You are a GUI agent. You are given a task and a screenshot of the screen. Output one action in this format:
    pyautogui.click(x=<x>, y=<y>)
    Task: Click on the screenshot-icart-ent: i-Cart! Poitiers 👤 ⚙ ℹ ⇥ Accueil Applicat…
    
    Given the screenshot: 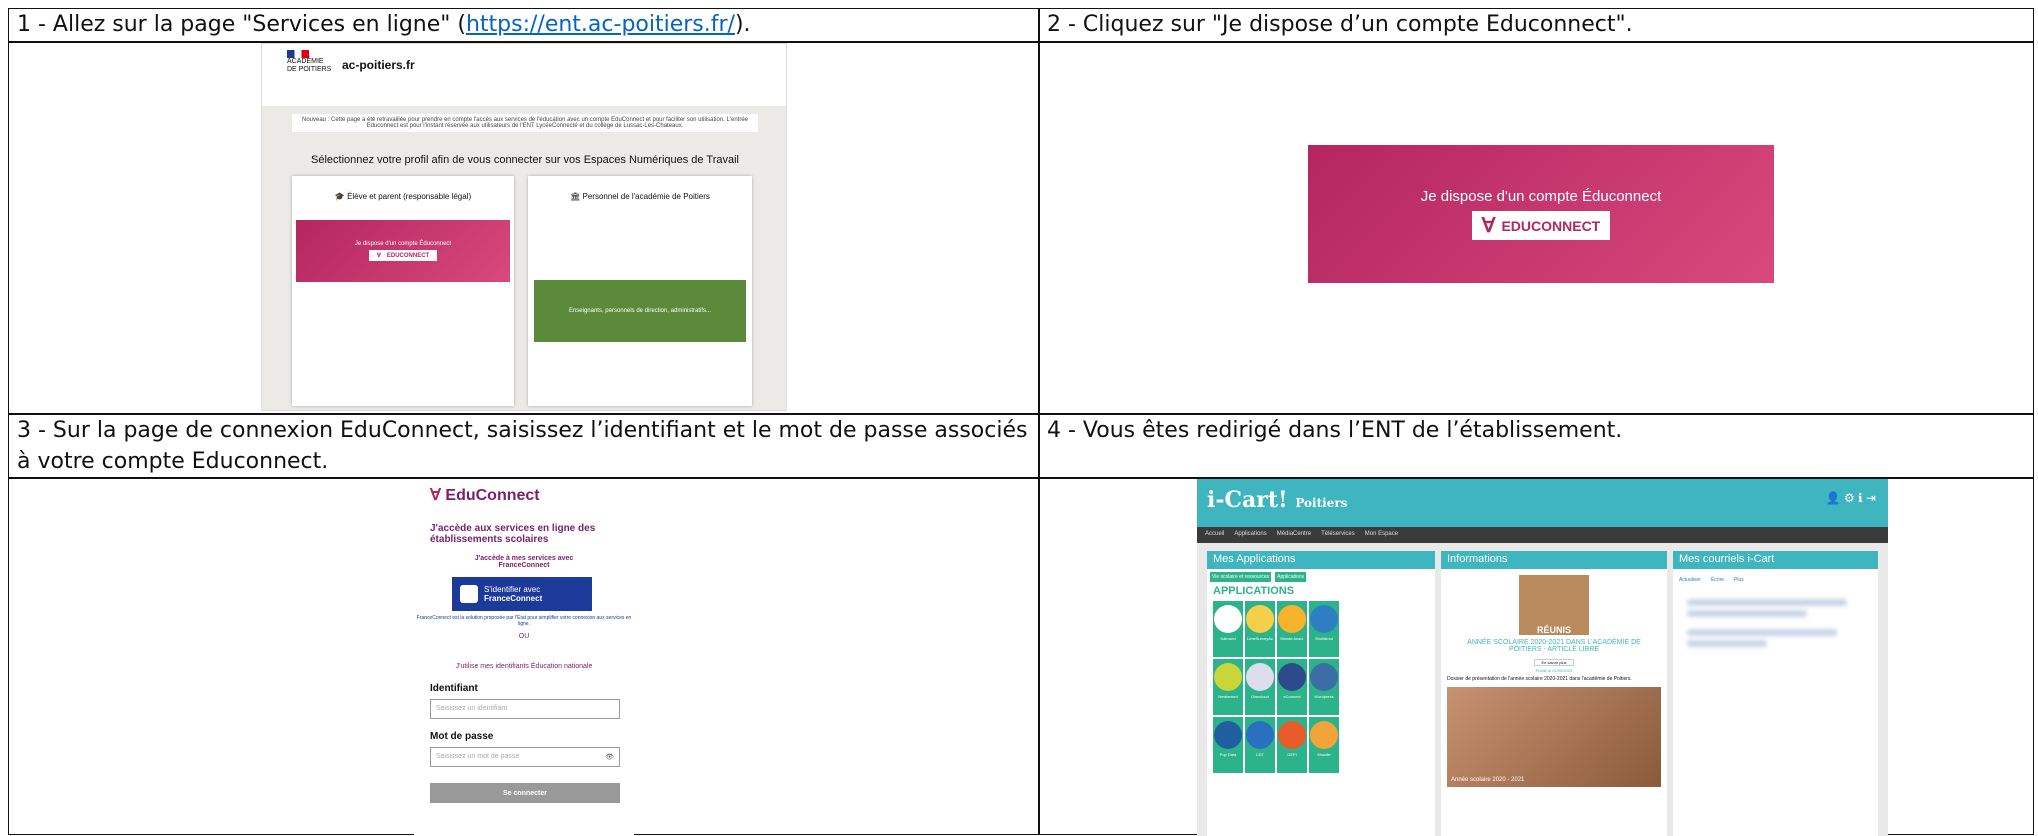 What is the action you would take?
    pyautogui.click(x=1542, y=657)
    